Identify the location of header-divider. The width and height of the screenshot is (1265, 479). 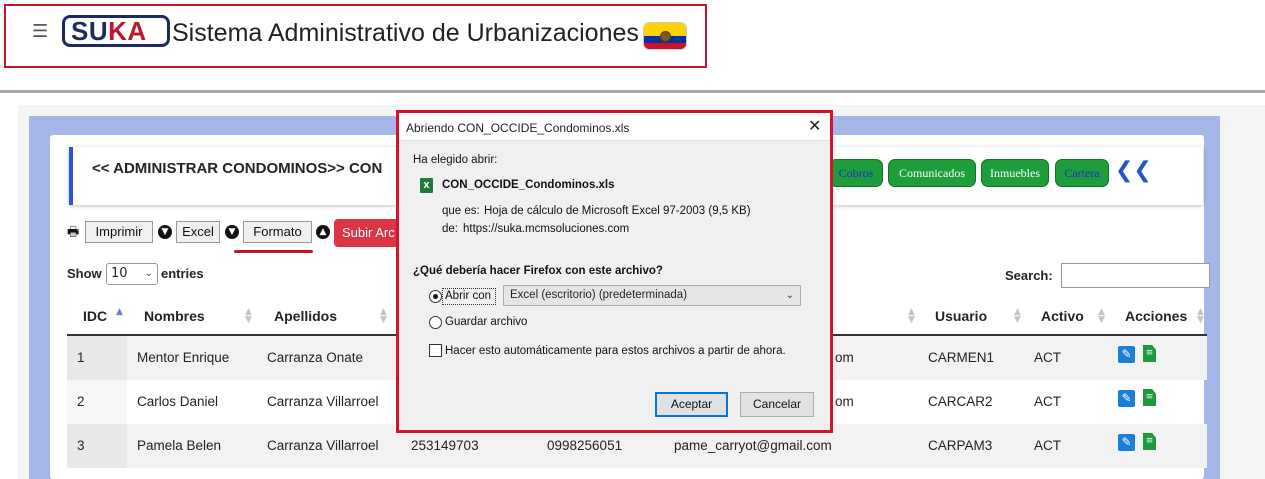
(632, 91).